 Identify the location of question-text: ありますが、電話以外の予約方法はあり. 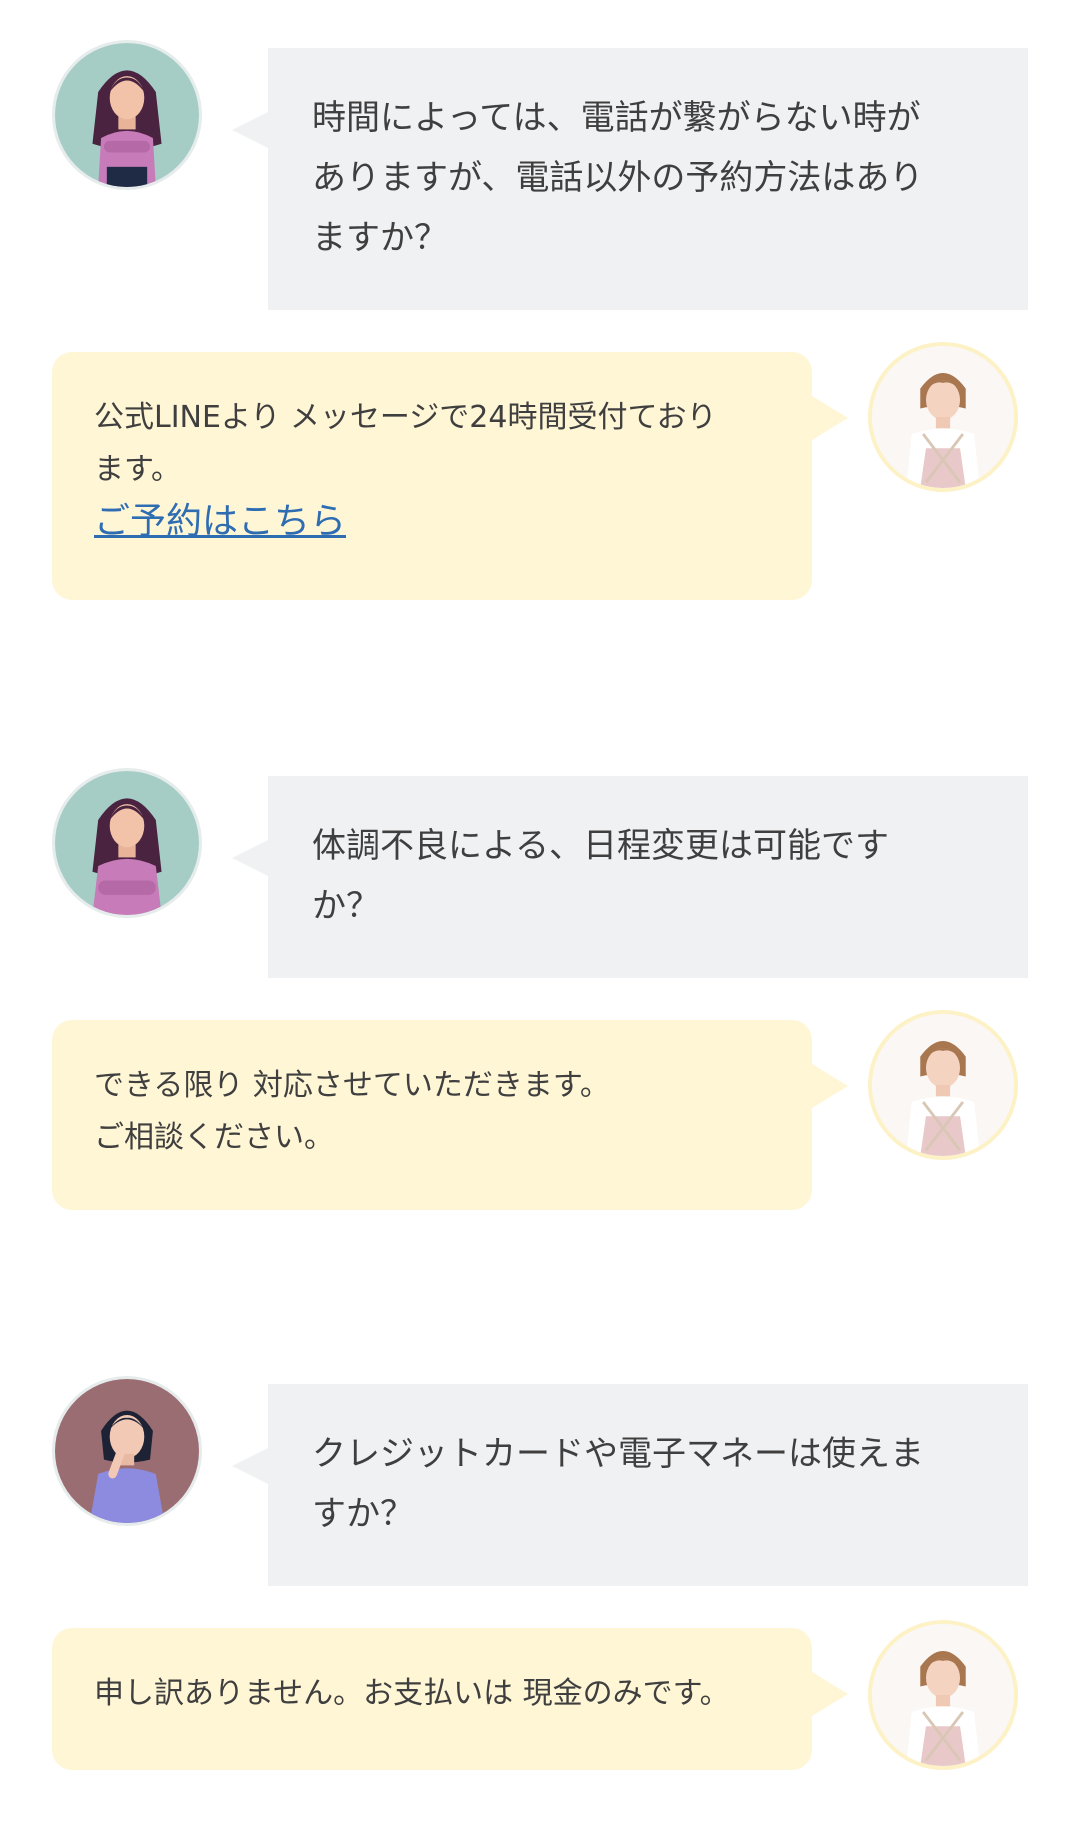
(618, 178).